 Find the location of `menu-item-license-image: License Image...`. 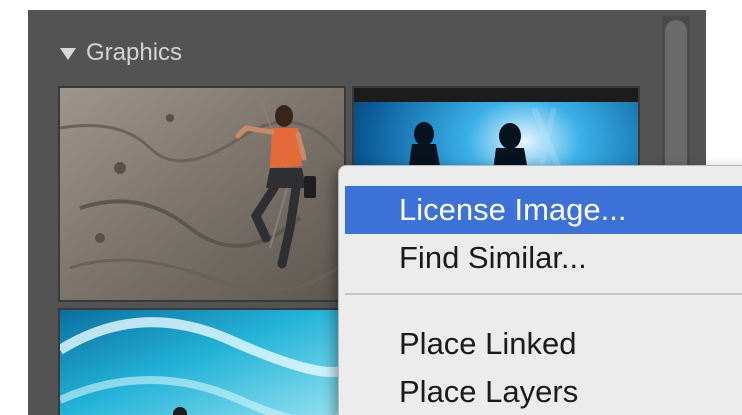

menu-item-license-image: License Image... is located at coordinates (543, 210).